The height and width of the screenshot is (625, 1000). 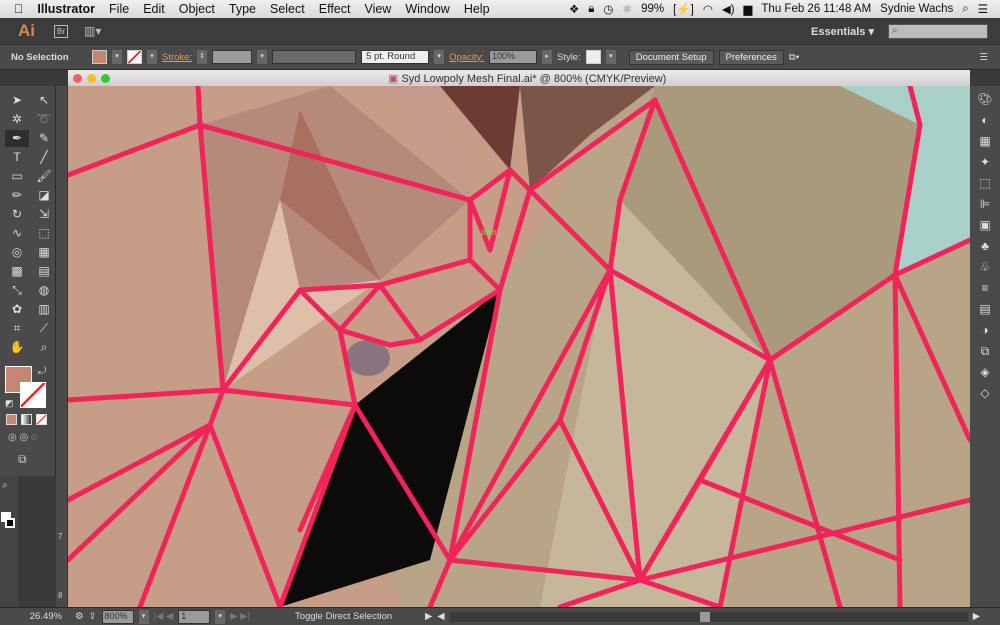 What do you see at coordinates (983, 9) in the screenshot?
I see `notification-center-icon: ☰` at bounding box center [983, 9].